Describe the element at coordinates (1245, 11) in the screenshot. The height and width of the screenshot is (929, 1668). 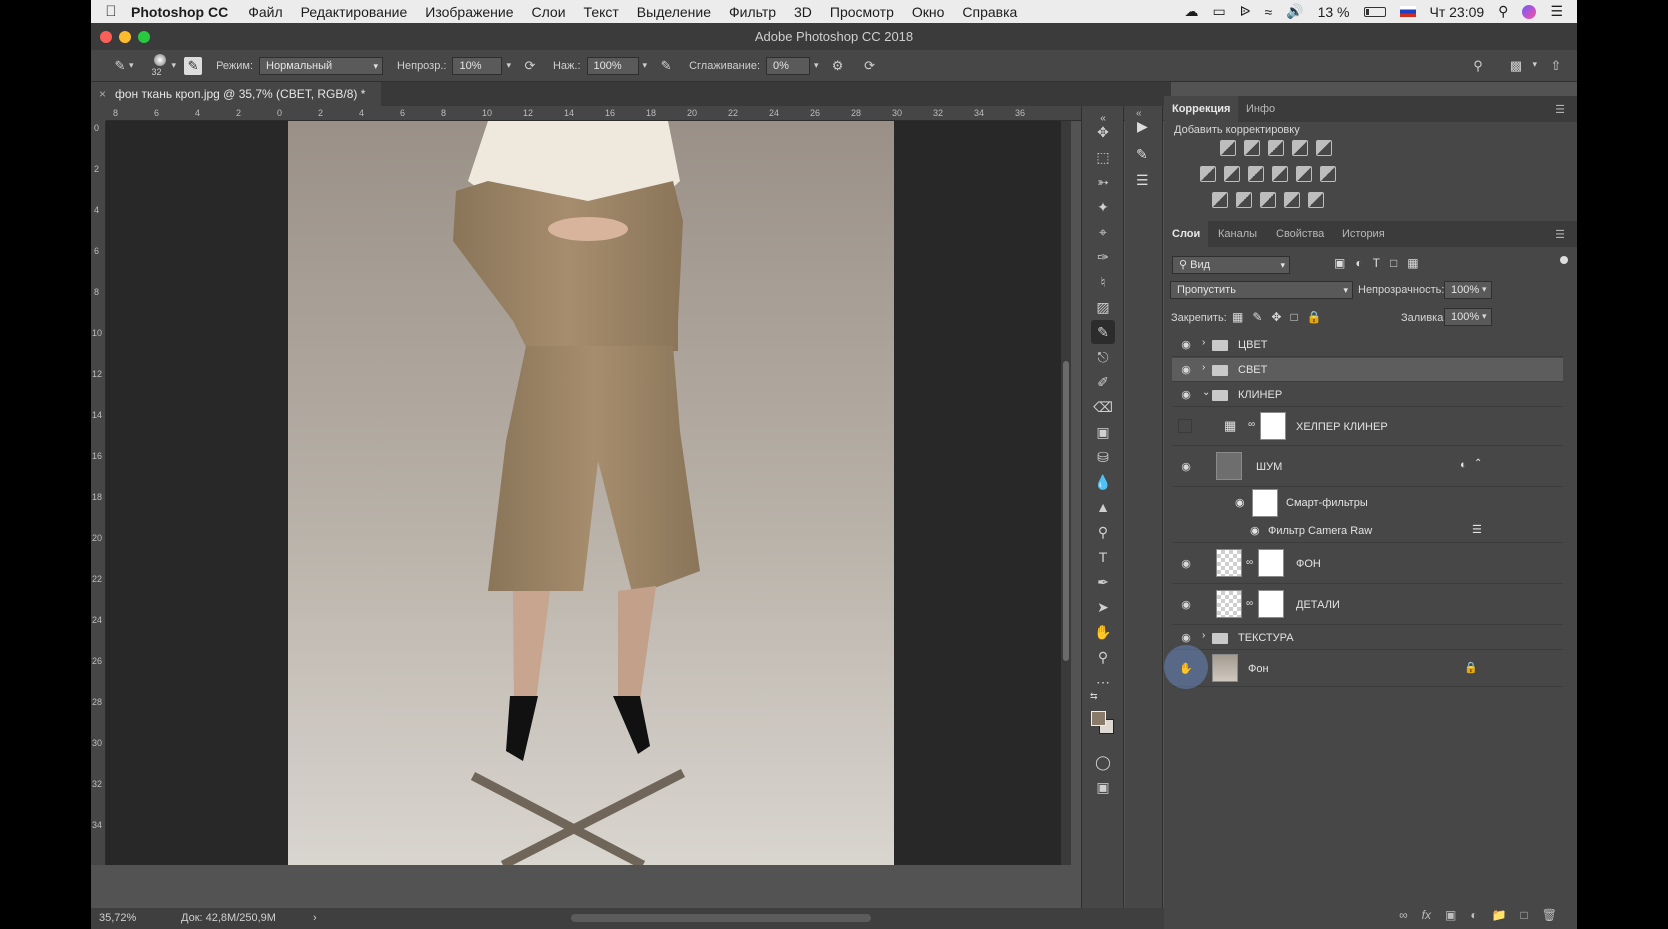
I see `bluetooth-icon: ᐉ` at that location.